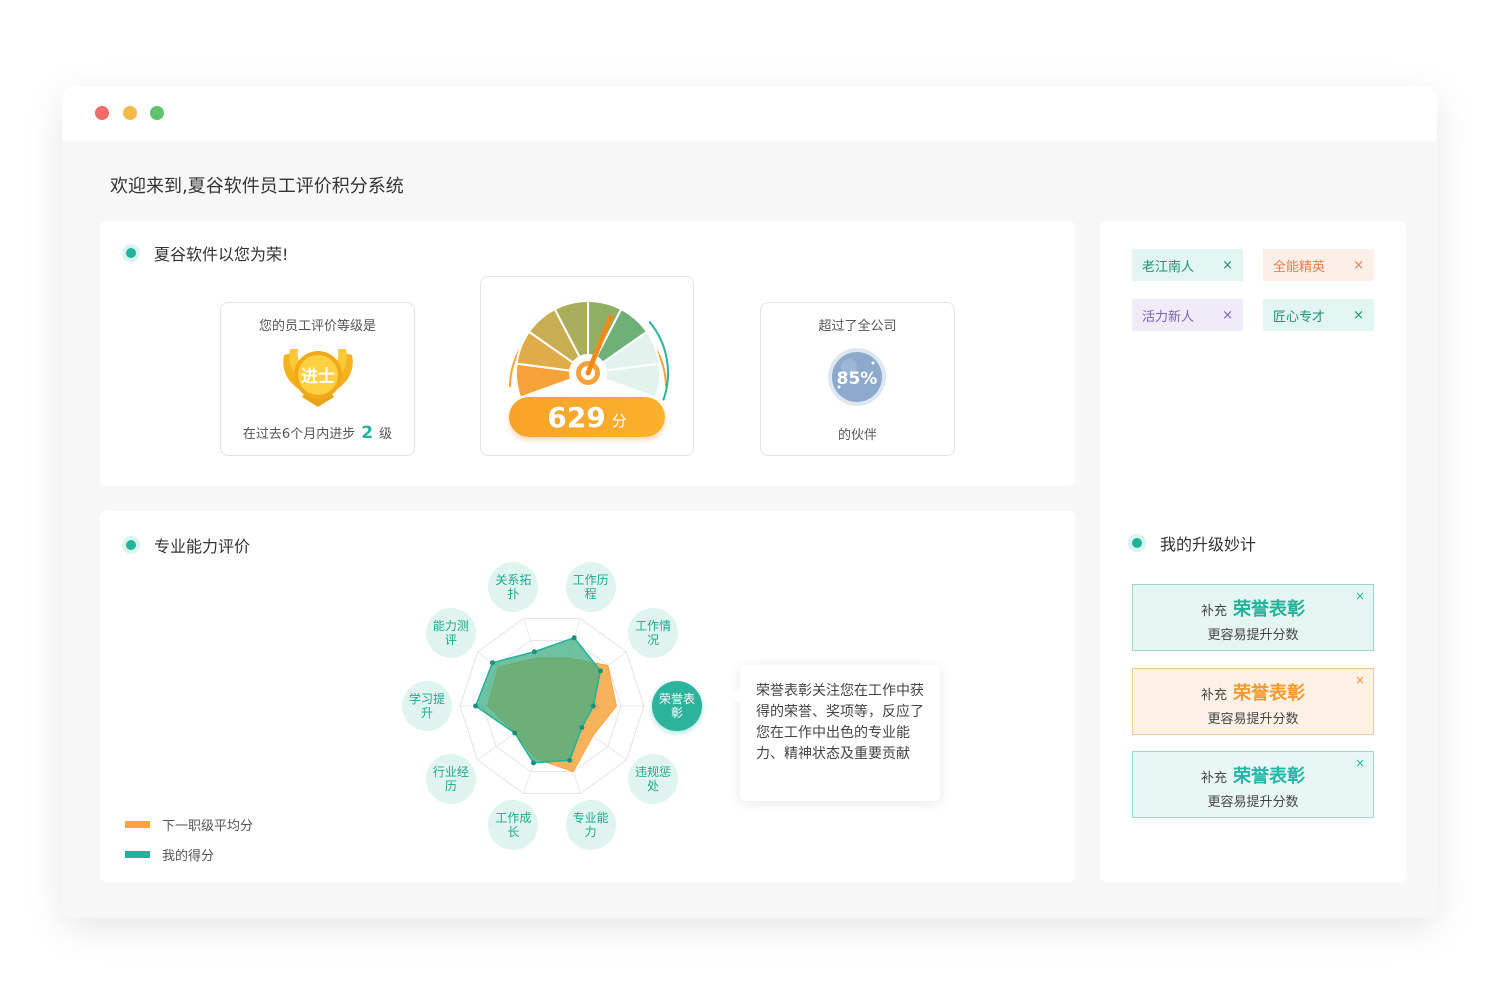 The image size is (1500, 1001). I want to click on legend-label: 我的得分, so click(188, 856).